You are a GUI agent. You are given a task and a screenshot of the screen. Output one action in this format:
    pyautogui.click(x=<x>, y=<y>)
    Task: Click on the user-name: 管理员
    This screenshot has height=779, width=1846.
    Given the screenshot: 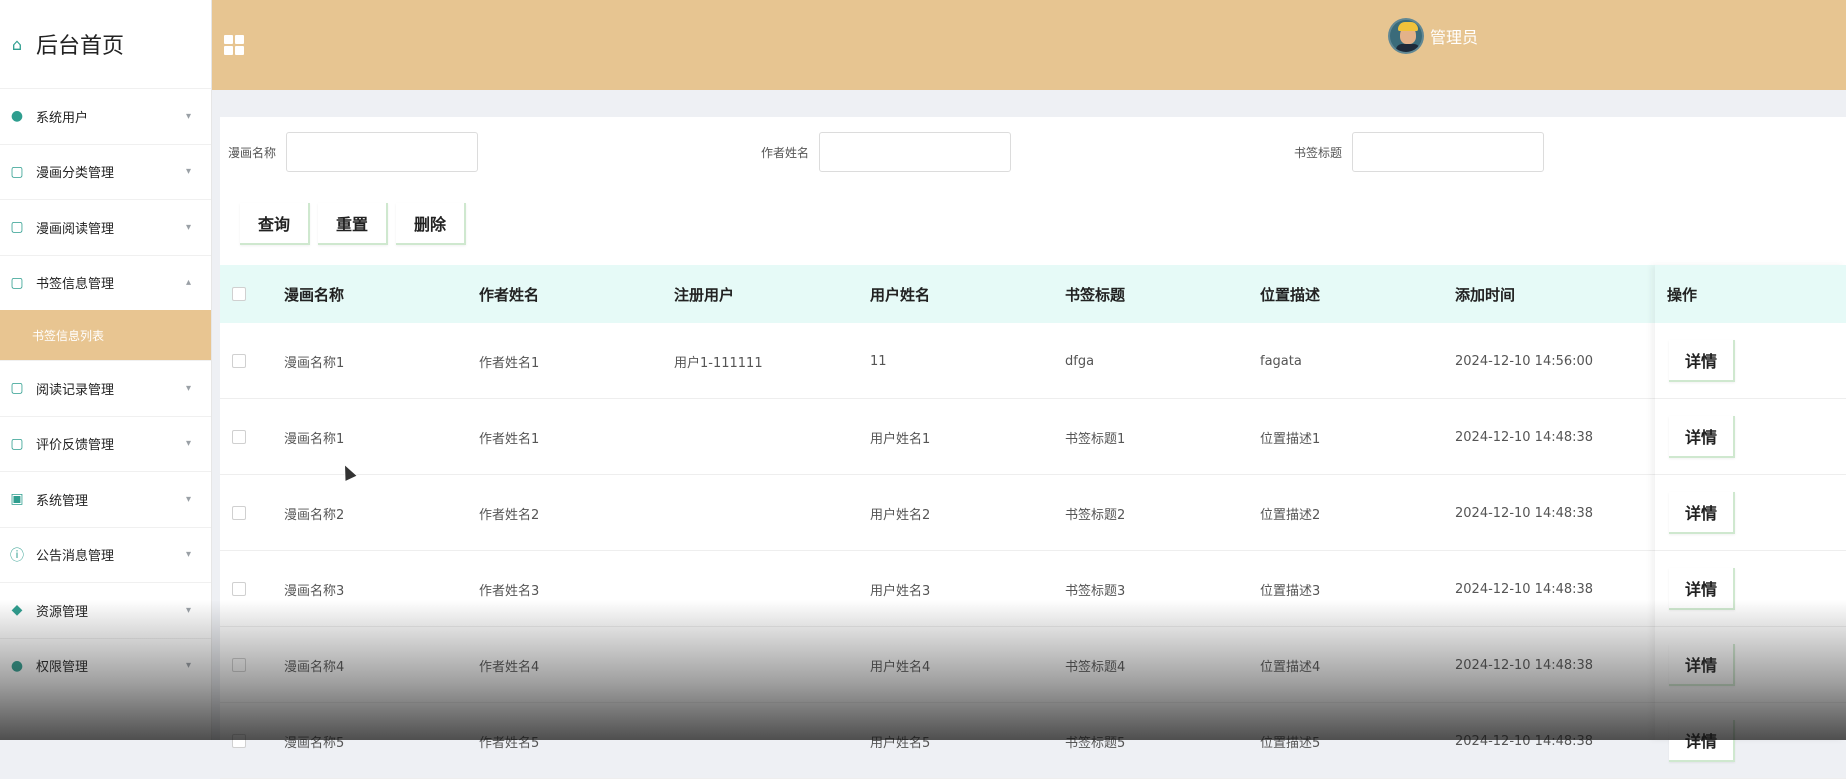 What is the action you would take?
    pyautogui.click(x=1454, y=36)
    